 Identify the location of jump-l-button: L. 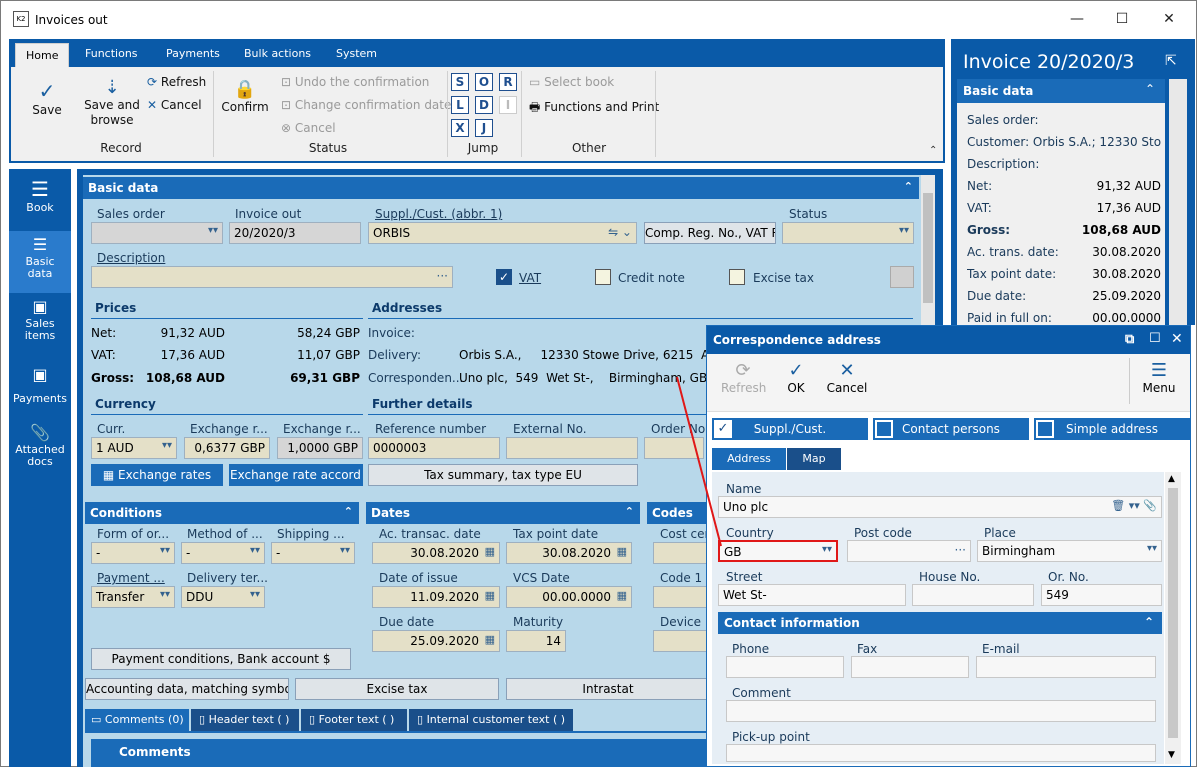
(460, 105).